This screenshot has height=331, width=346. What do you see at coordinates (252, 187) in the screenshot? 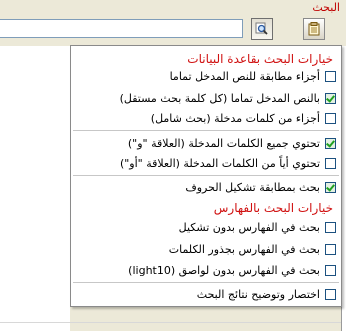
I see `menu-item-label: بحث بمطابقة تشكيل الحروف` at bounding box center [252, 187].